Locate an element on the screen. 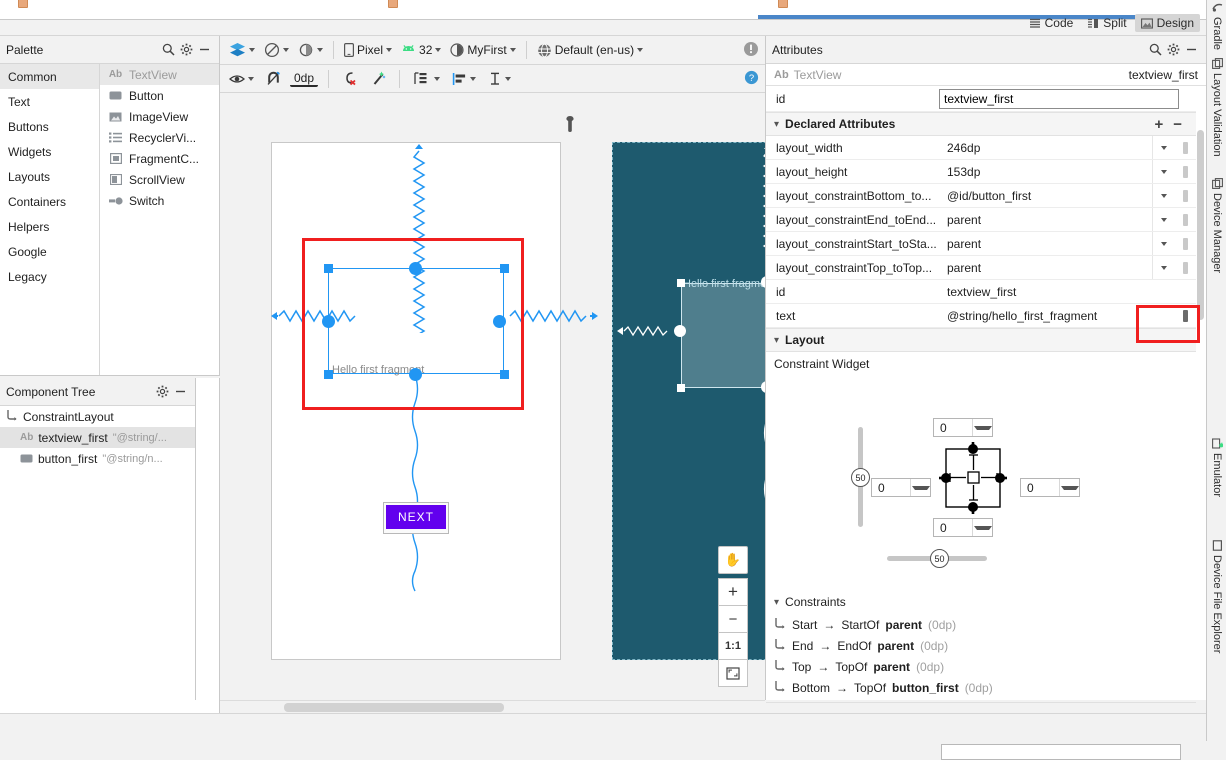  attribute-value: @id/button_first is located at coordinates (1046, 196).